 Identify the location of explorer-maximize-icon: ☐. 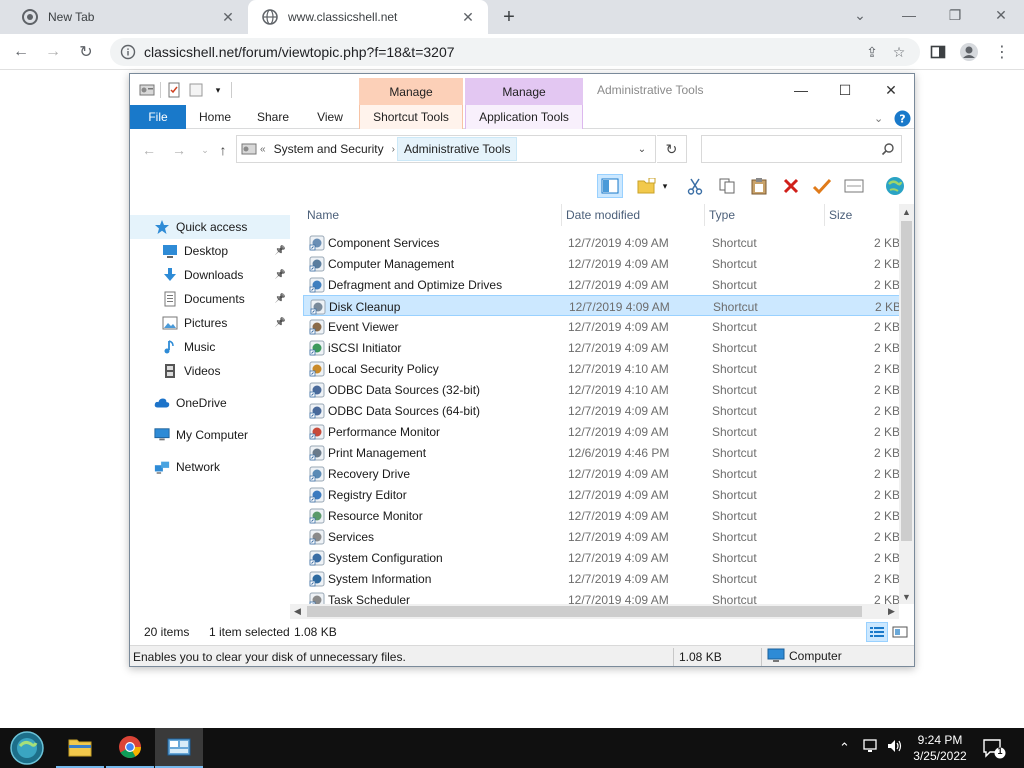
(845, 90).